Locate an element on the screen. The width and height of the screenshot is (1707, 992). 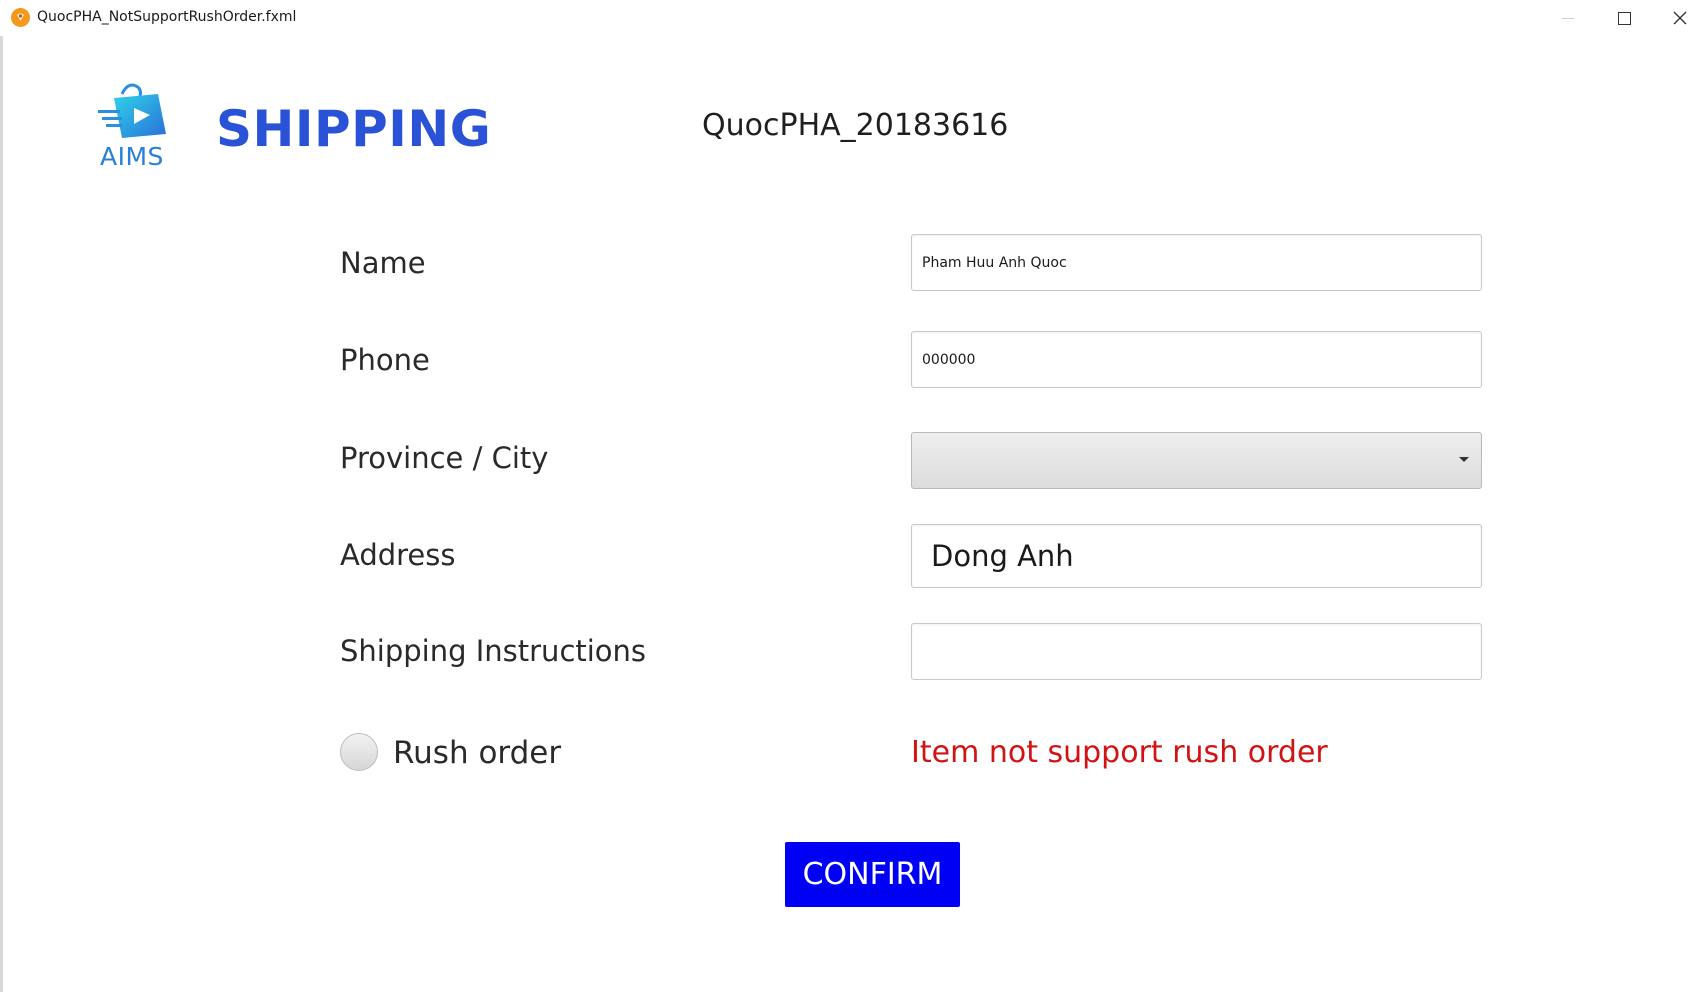
student-id-label: QuocPHA_20183616 is located at coordinates (855, 125).